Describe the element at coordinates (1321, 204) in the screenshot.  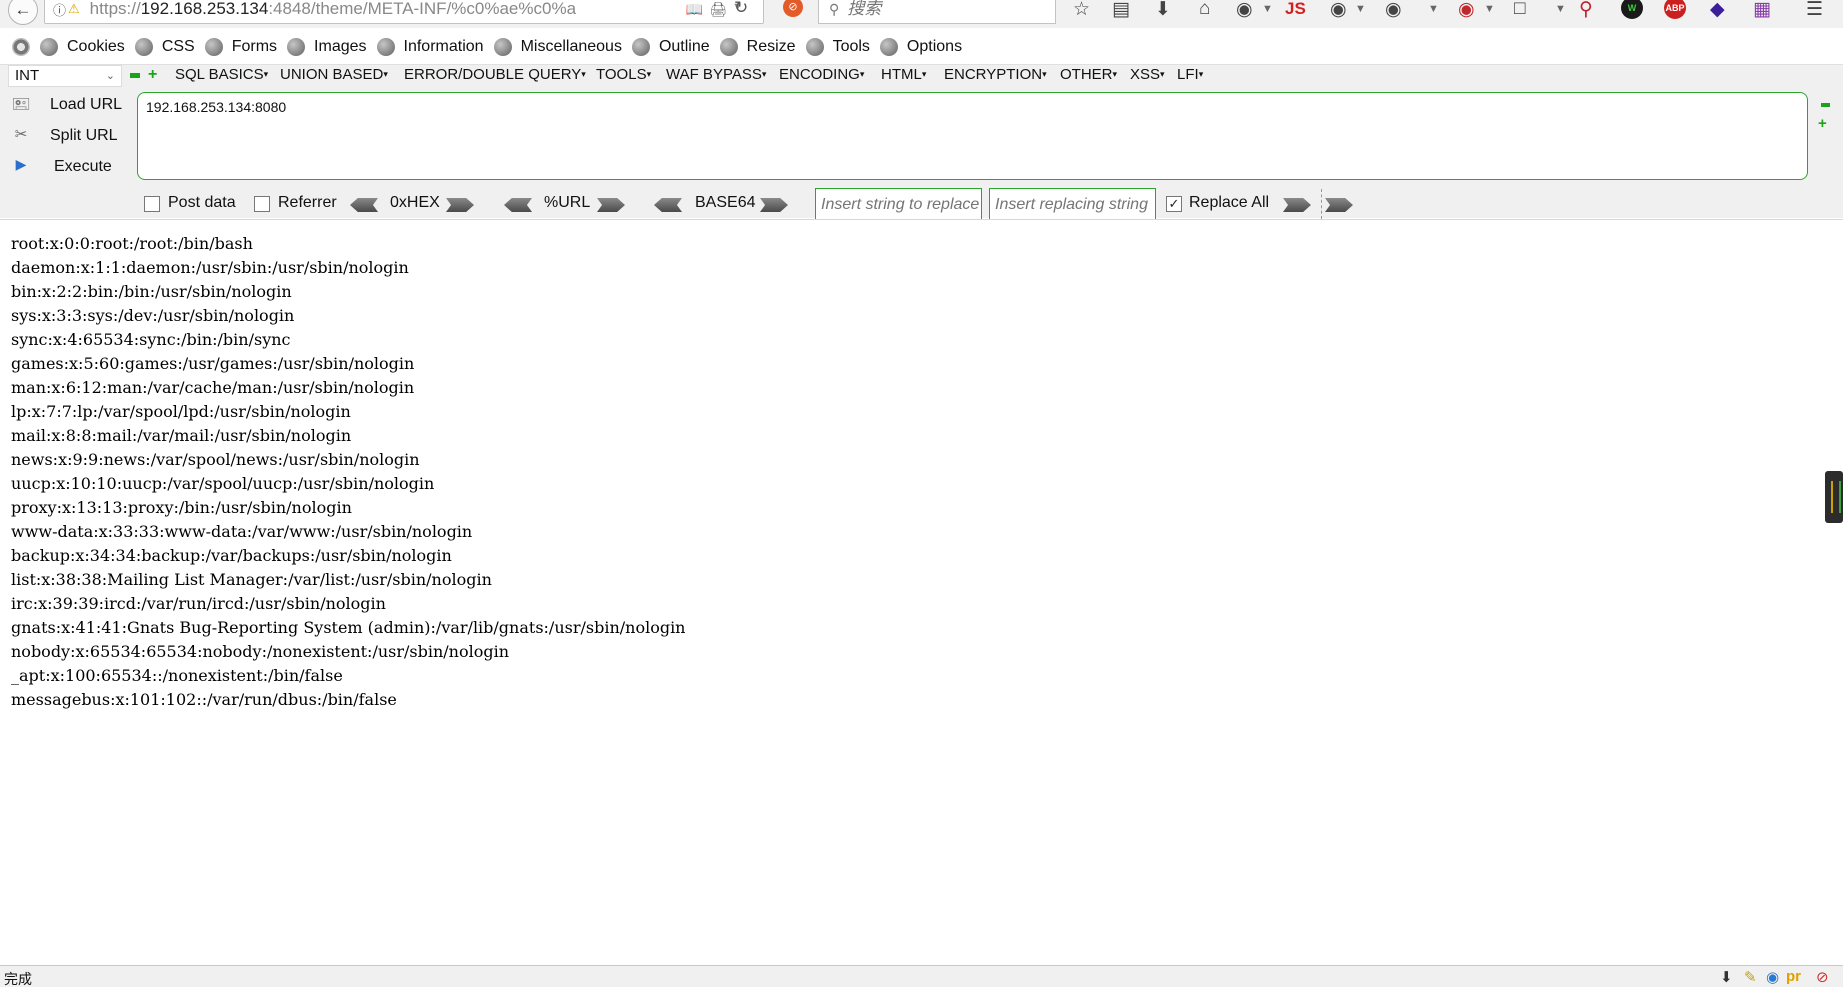
I see `separator` at that location.